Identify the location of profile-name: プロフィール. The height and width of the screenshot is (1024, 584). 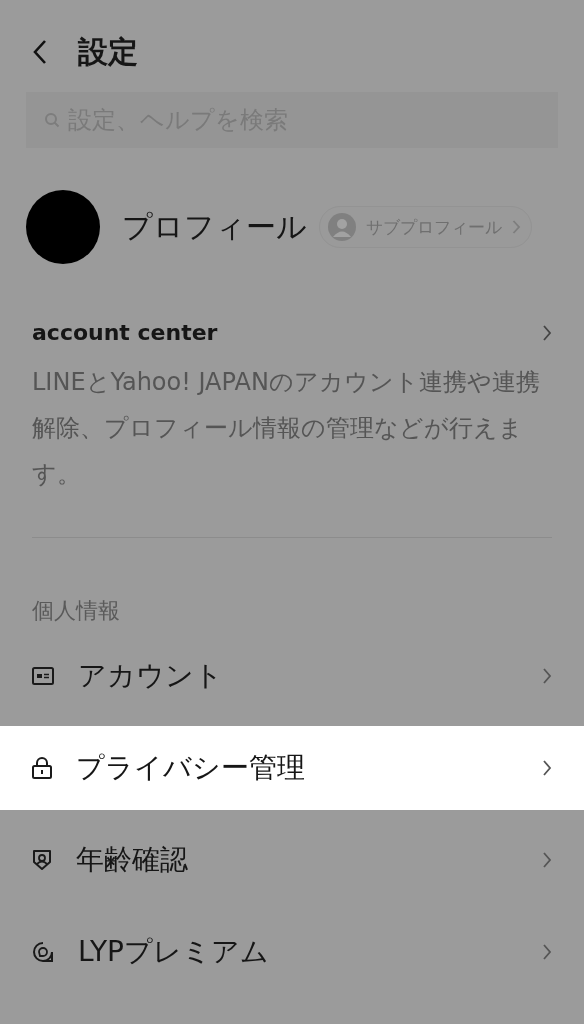
(214, 227).